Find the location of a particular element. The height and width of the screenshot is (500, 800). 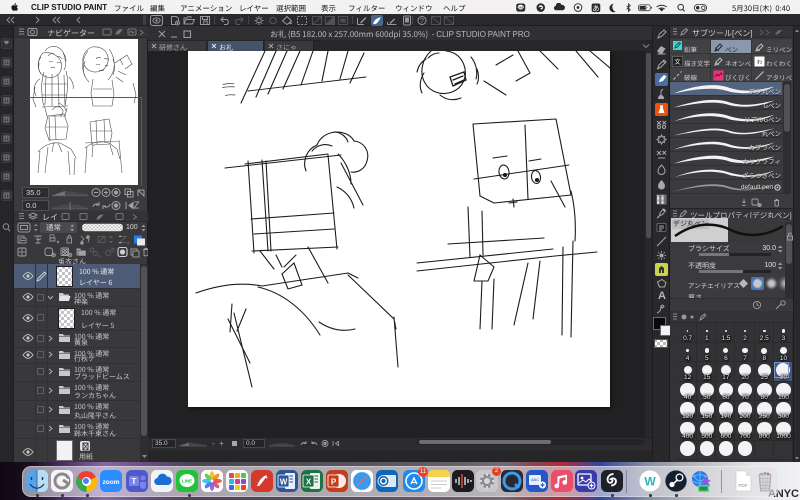

svg-text: zoom is located at coordinates (111, 482).